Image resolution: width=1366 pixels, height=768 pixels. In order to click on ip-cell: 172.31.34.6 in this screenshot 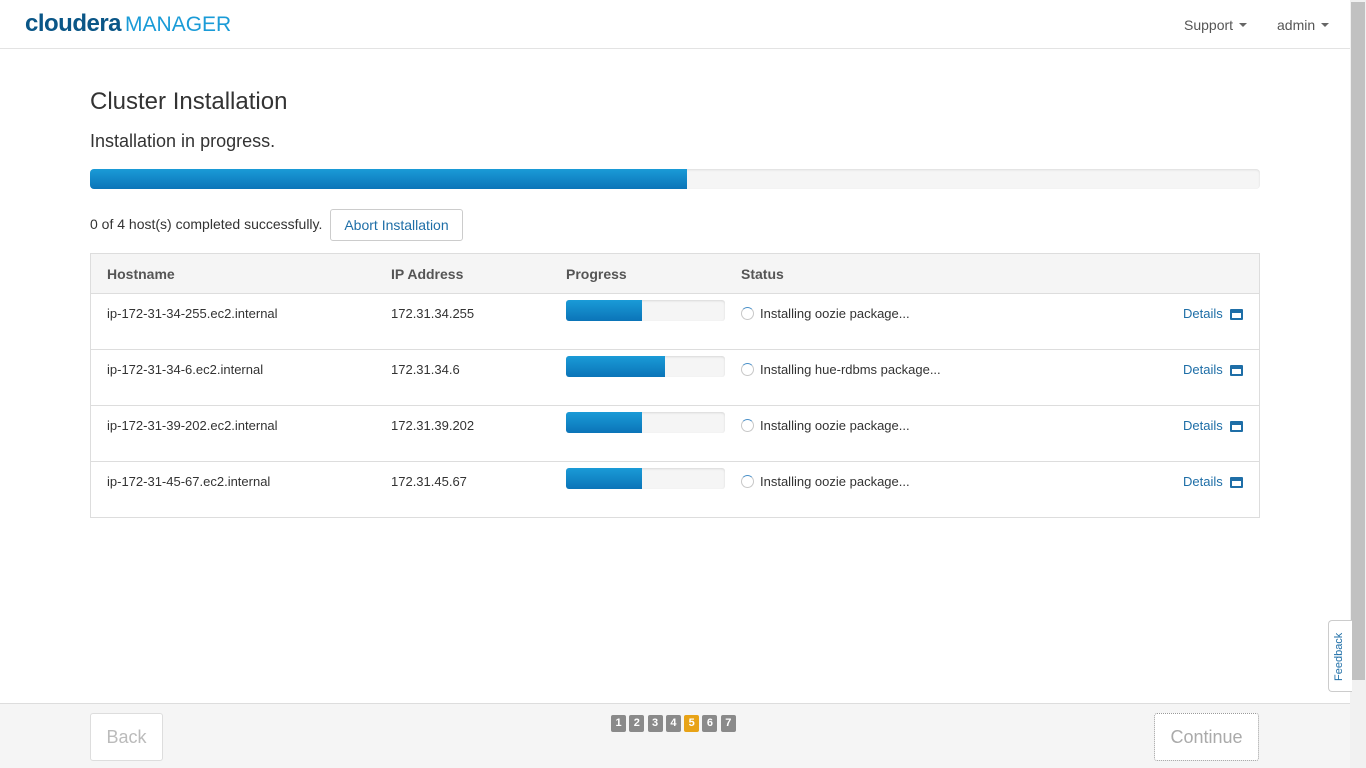, I will do `click(425, 369)`.